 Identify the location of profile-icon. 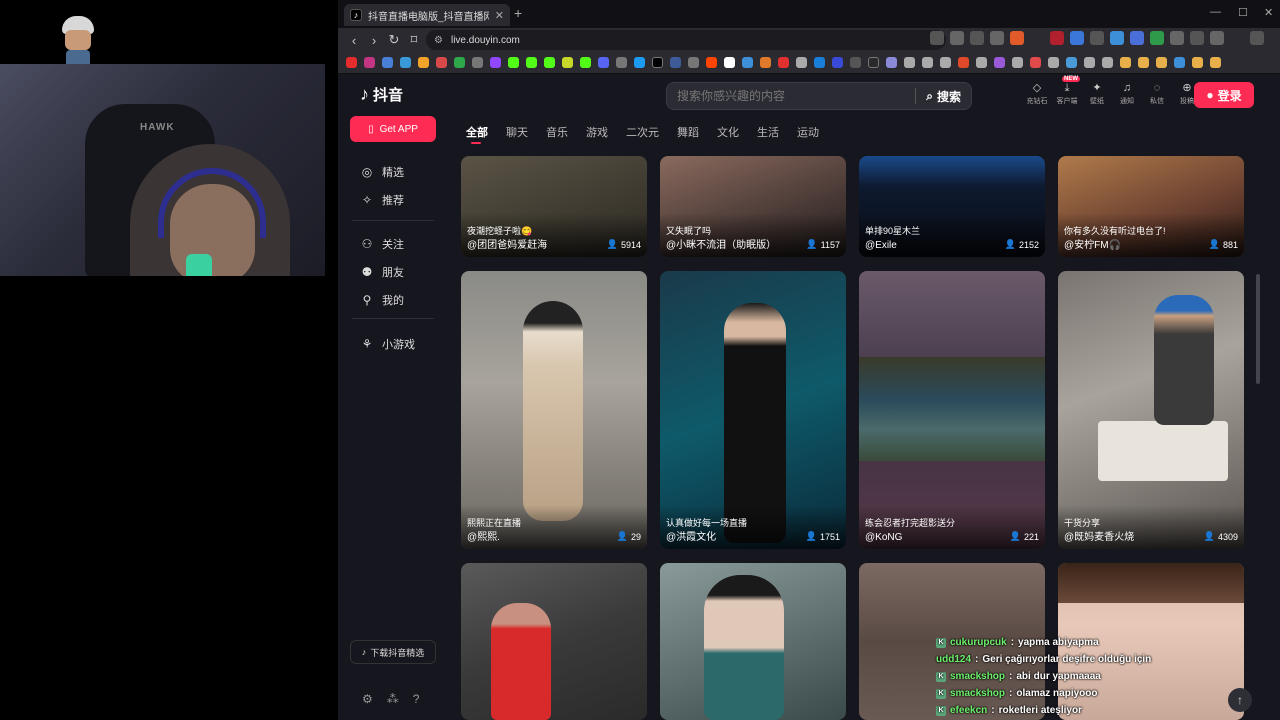
(1257, 38).